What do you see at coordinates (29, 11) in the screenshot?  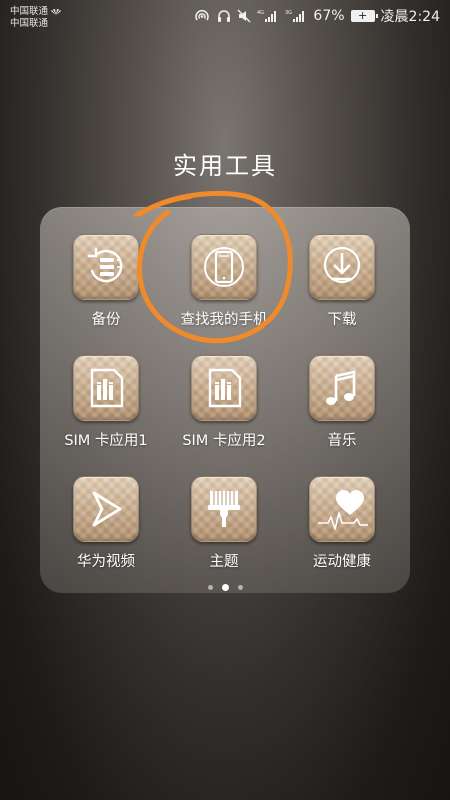 I see `carrier-1-label: 中国联通` at bounding box center [29, 11].